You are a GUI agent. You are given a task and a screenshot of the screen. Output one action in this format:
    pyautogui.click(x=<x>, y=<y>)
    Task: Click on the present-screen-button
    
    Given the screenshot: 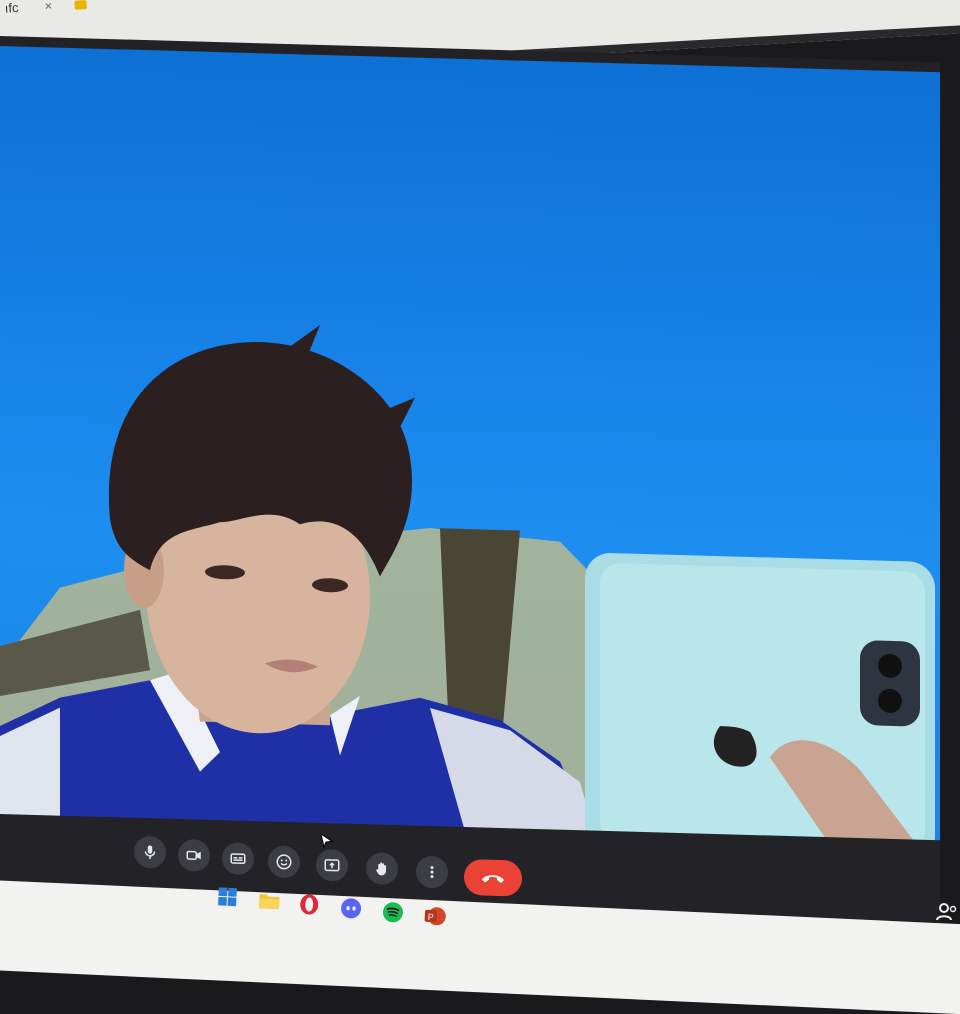 What is the action you would take?
    pyautogui.click(x=332, y=865)
    